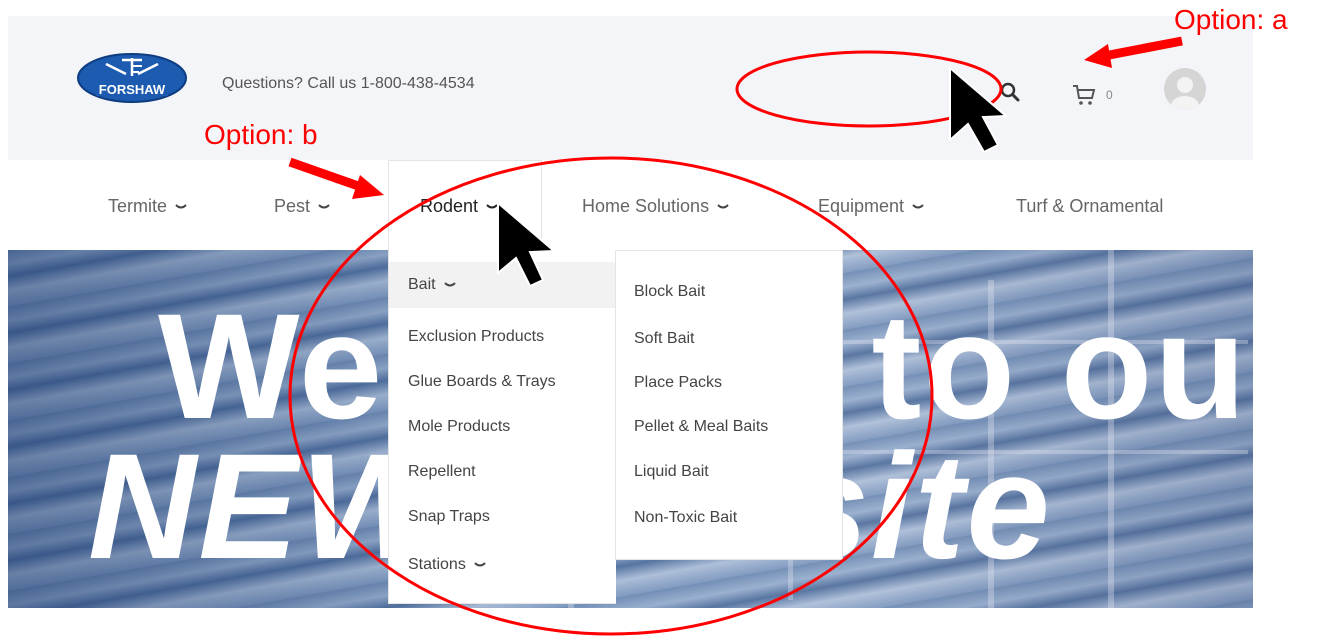 This screenshot has height=637, width=1331. I want to click on menu-item-glue-boards-trays: Glue Boards & Trays, so click(502, 382).